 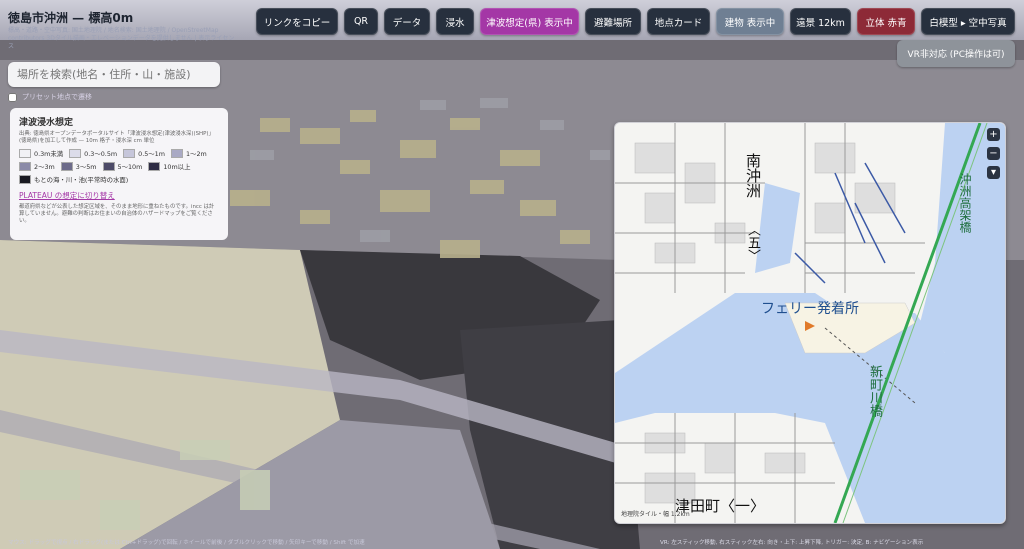 What do you see at coordinates (407, 21) in the screenshot?
I see `data-button: データ` at bounding box center [407, 21].